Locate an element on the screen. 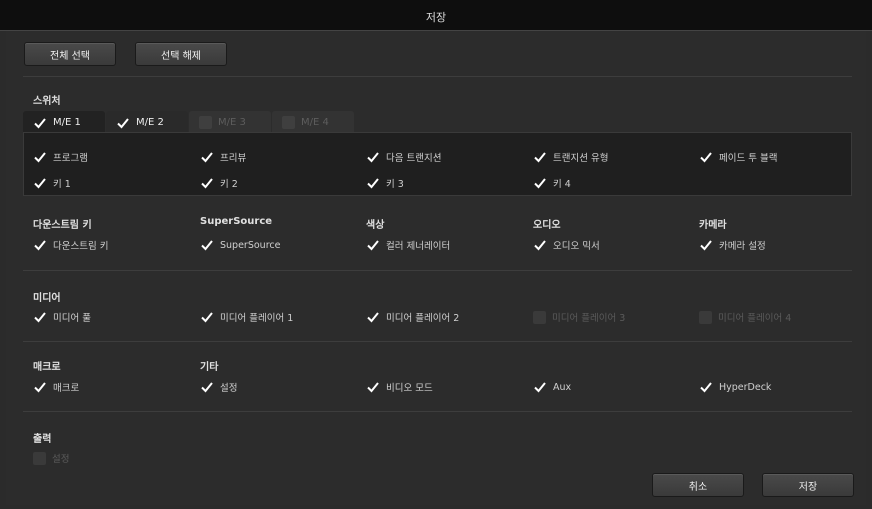 Image resolution: width=872 pixels, height=509 pixels. checkbox-label: 카메라 설정 is located at coordinates (742, 246).